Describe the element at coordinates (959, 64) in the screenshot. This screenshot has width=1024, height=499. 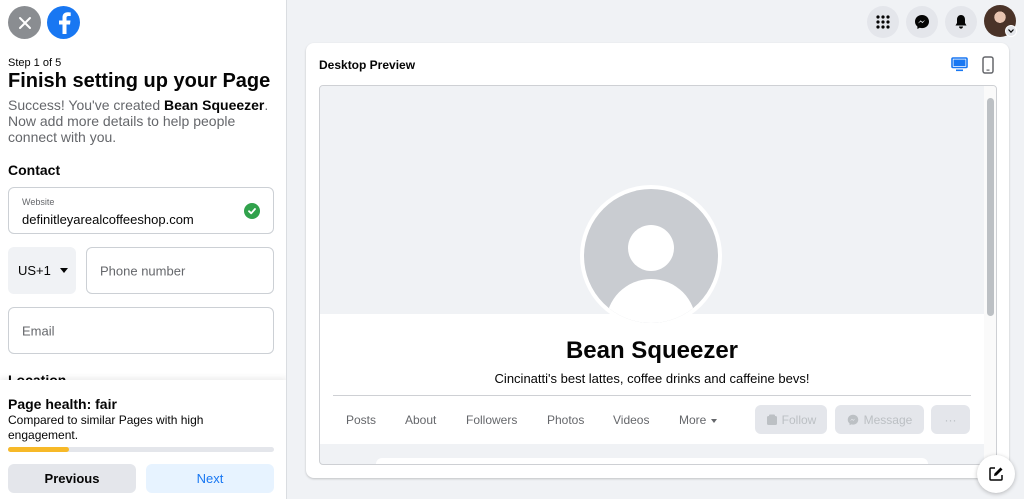
I see `desktop-icon` at that location.